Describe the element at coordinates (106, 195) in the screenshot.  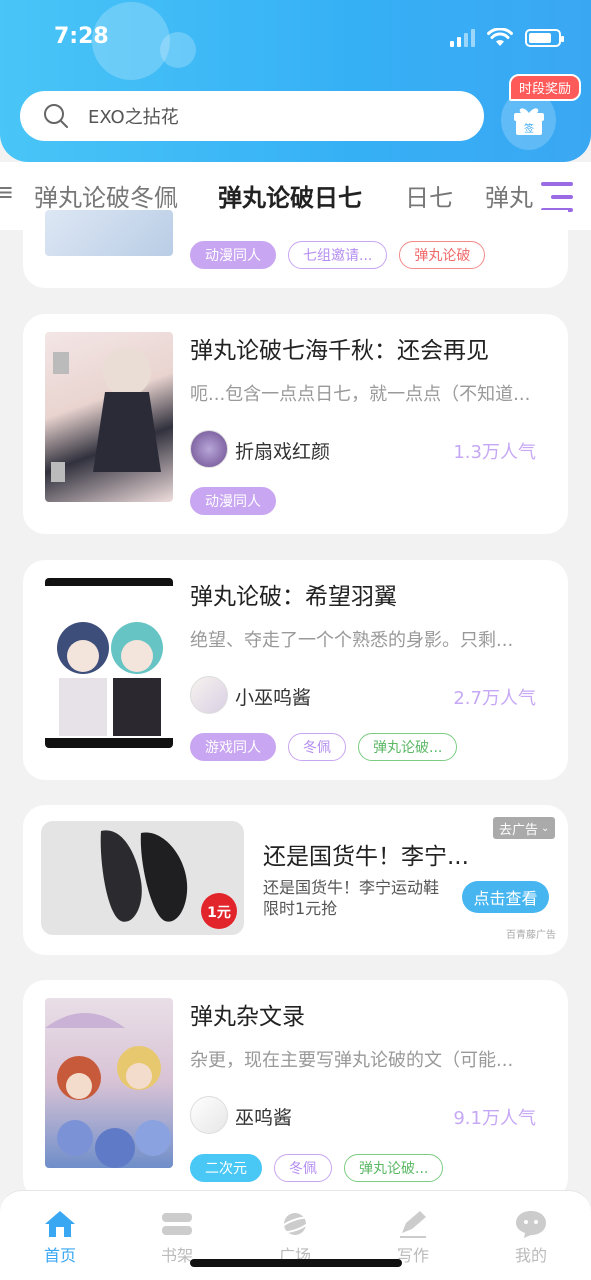
I see `tab-dangan-touhei: 弹丸论破冬佩` at that location.